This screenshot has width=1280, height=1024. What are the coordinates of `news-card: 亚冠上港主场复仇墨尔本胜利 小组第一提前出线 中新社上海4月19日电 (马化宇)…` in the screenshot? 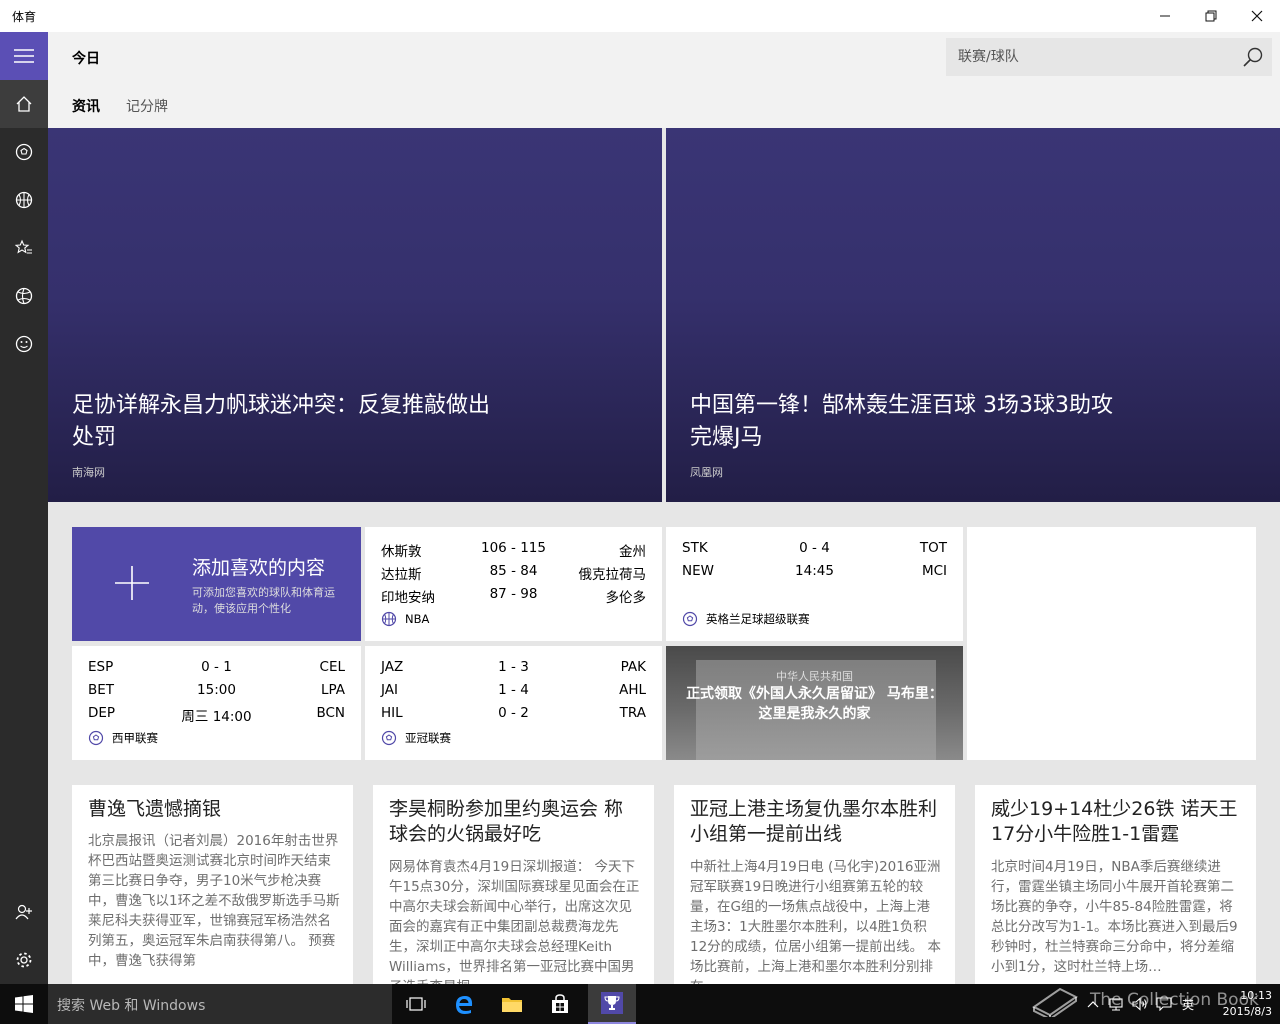 It's located at (814, 884).